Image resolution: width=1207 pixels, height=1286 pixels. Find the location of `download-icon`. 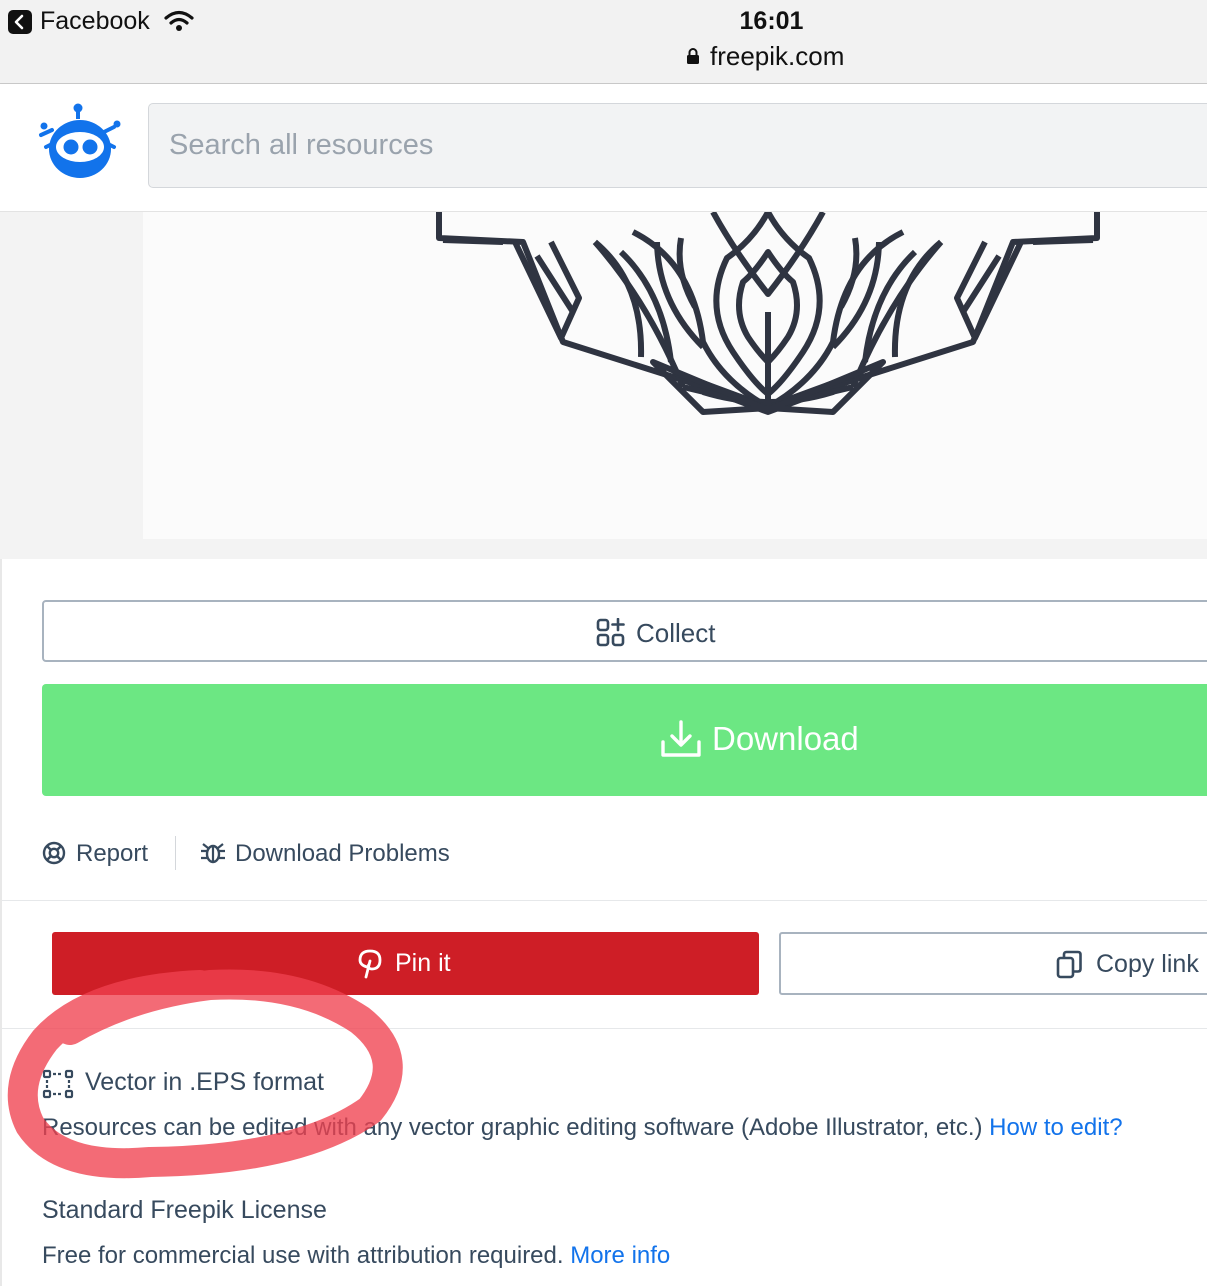

download-icon is located at coordinates (681, 738).